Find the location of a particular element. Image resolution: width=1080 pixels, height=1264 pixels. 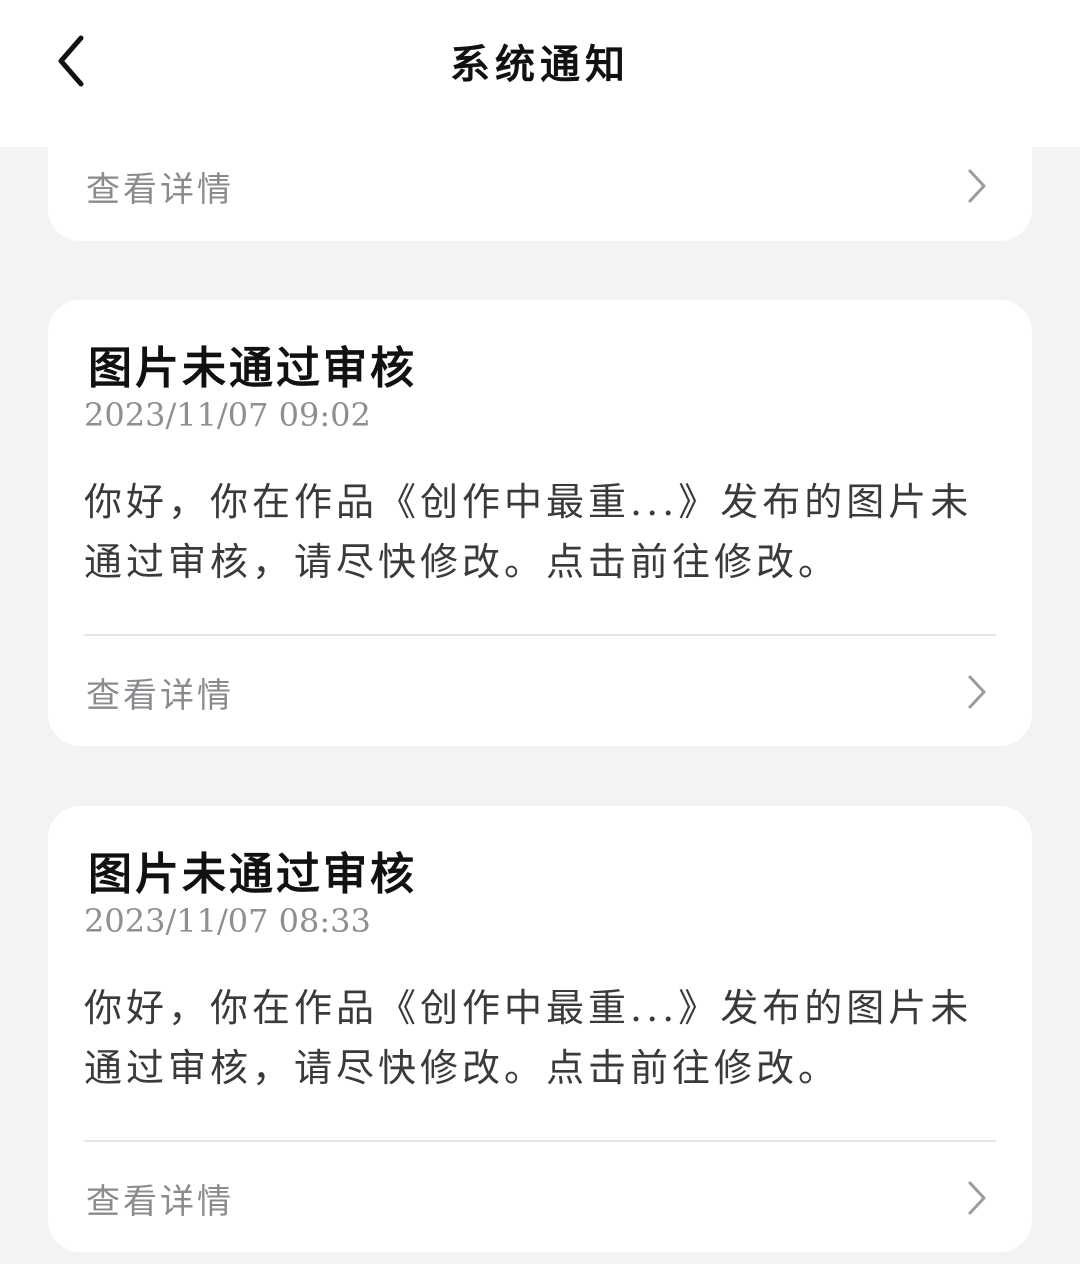

notification-timestamp: 2023/11/07 09:02 is located at coordinates (227, 415).